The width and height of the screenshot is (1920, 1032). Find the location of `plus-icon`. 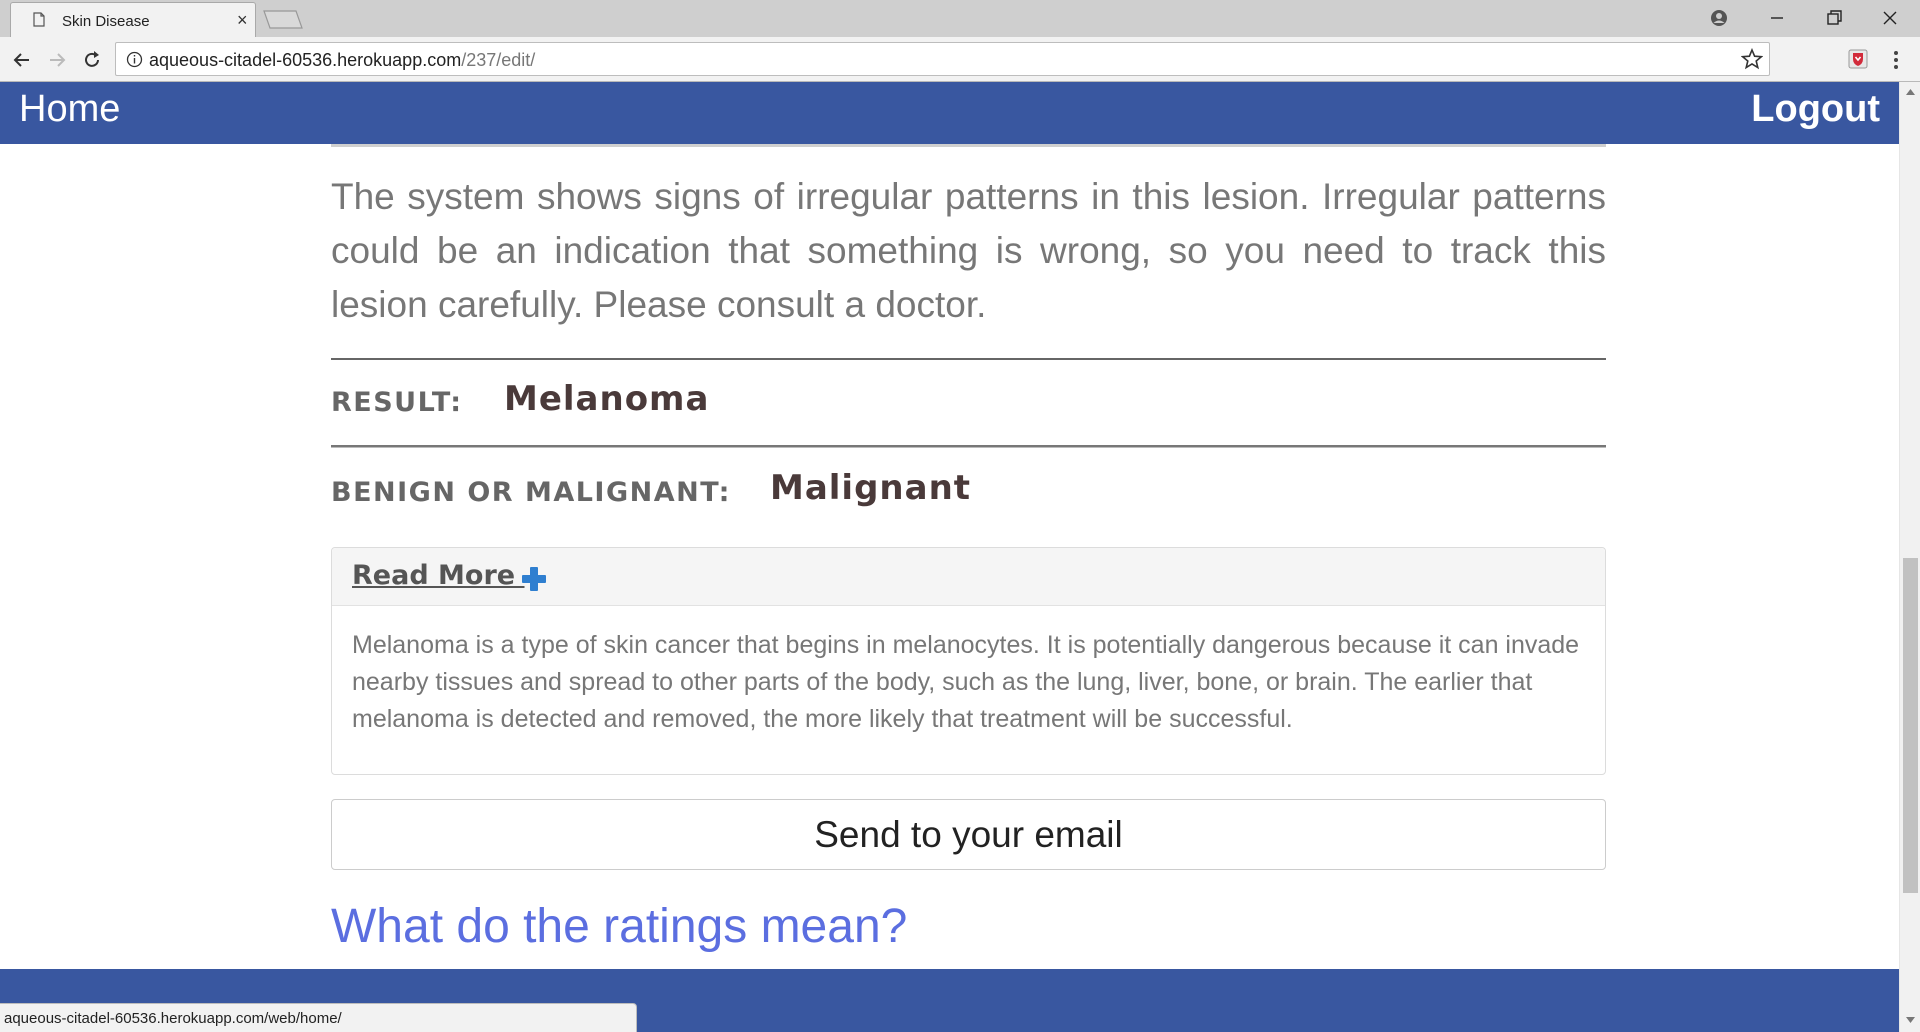

plus-icon is located at coordinates (534, 579).